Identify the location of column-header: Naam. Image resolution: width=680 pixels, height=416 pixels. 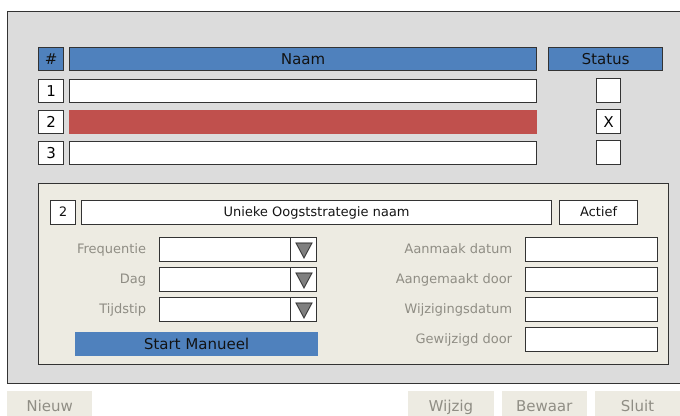
(303, 59).